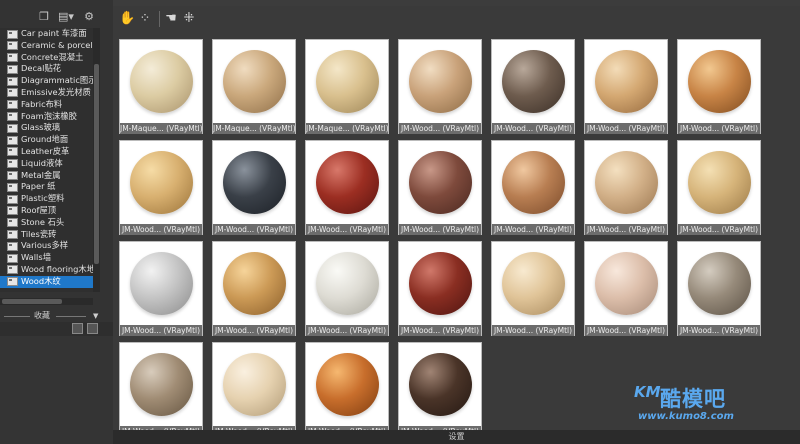 Image resolution: width=800 pixels, height=444 pixels. What do you see at coordinates (56, 17) in the screenshot?
I see `library-toolbar: ❐ ▤▾ ⚙` at bounding box center [56, 17].